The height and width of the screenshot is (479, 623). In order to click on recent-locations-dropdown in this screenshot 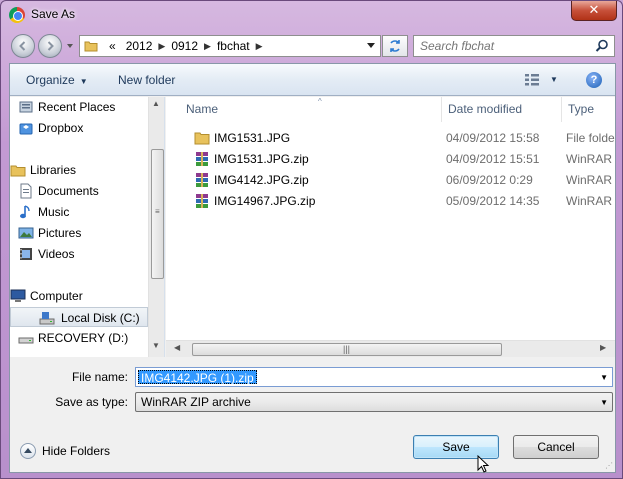, I will do `click(70, 46)`.